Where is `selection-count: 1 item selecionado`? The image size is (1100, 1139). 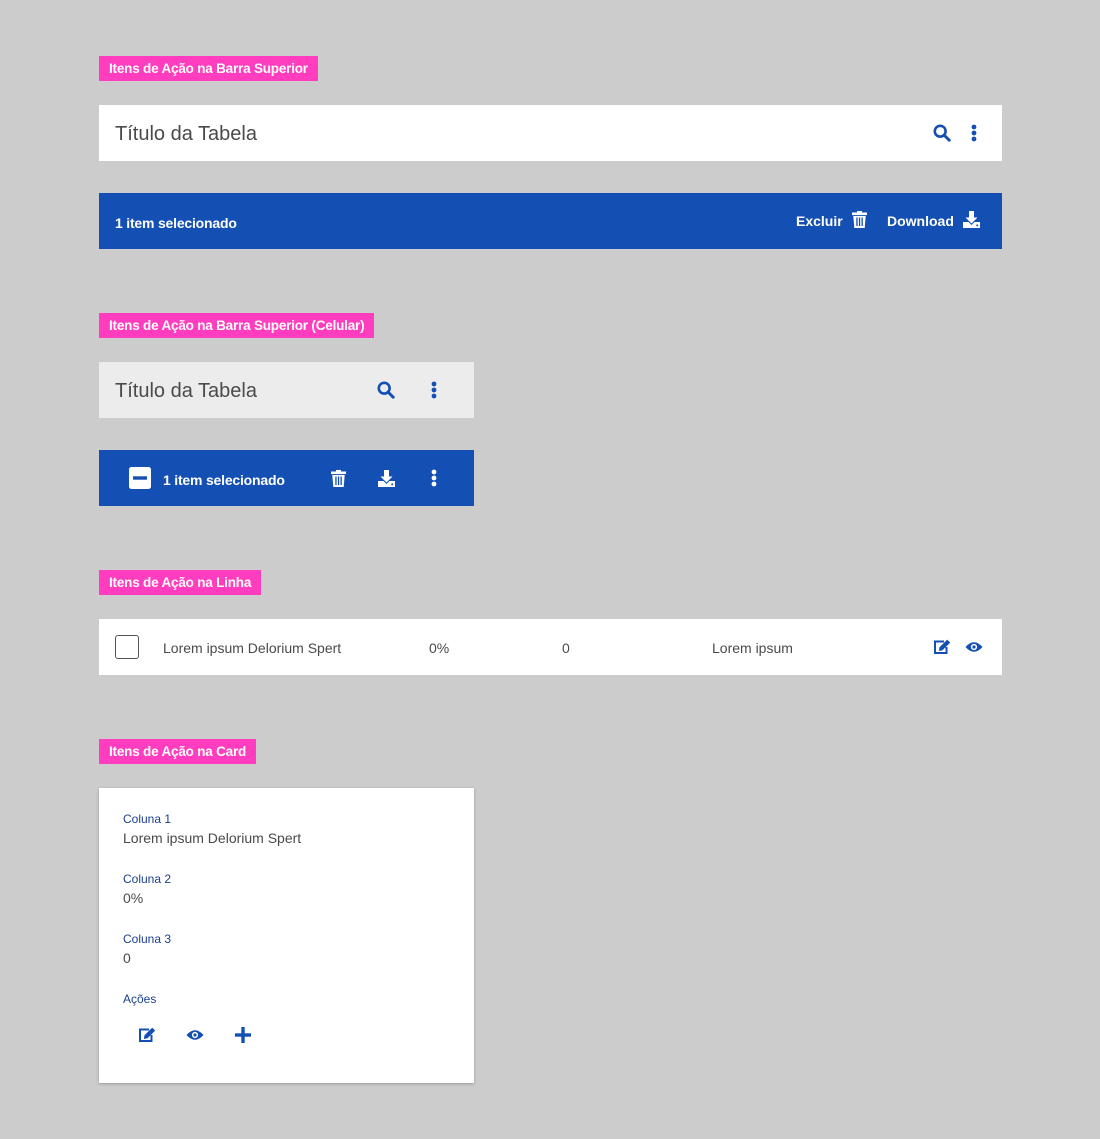 selection-count: 1 item selecionado is located at coordinates (176, 223).